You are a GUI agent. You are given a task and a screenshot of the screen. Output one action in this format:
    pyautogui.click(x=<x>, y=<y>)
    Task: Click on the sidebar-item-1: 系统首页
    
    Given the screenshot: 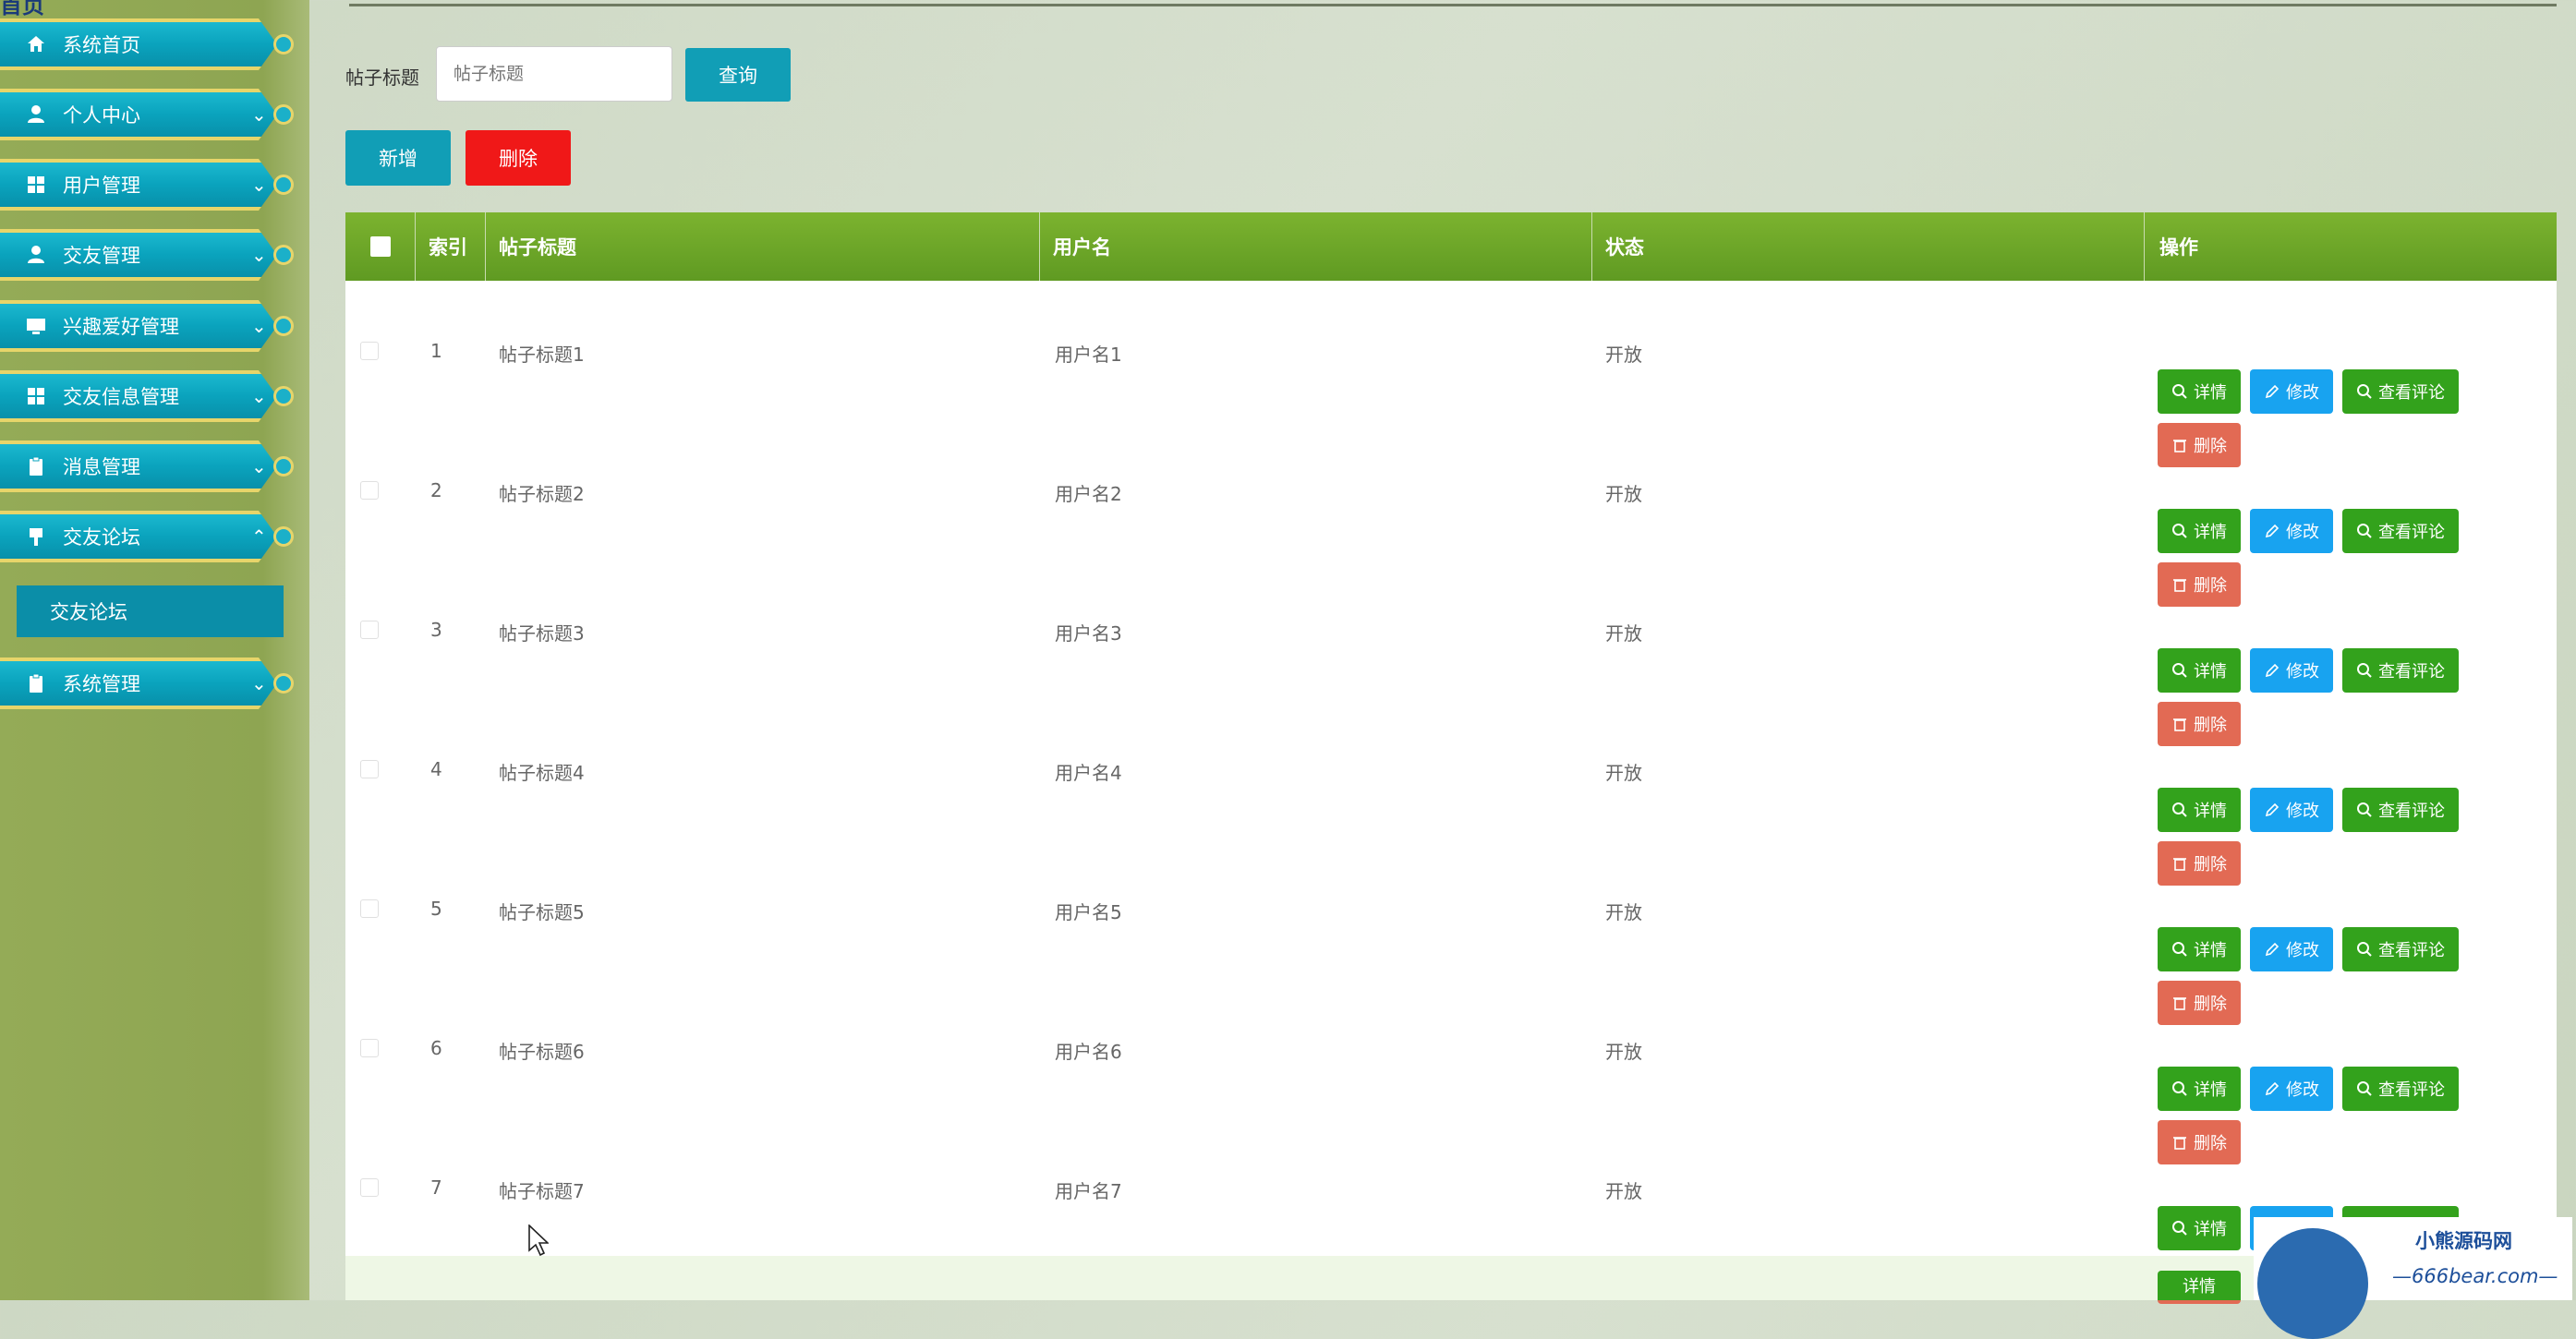 What is the action you would take?
    pyautogui.click(x=138, y=44)
    